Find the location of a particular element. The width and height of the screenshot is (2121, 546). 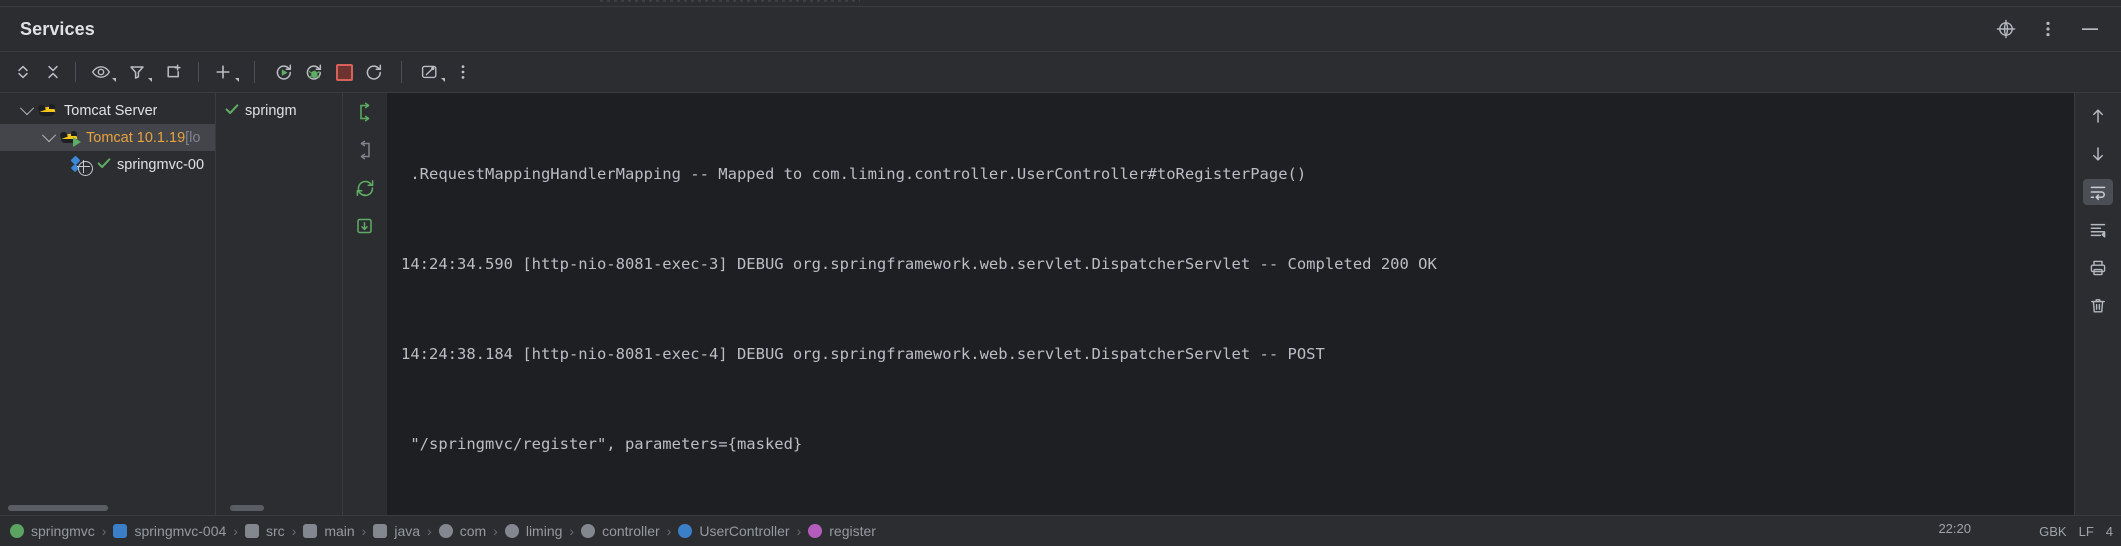

crumb-main: main is located at coordinates (339, 531).